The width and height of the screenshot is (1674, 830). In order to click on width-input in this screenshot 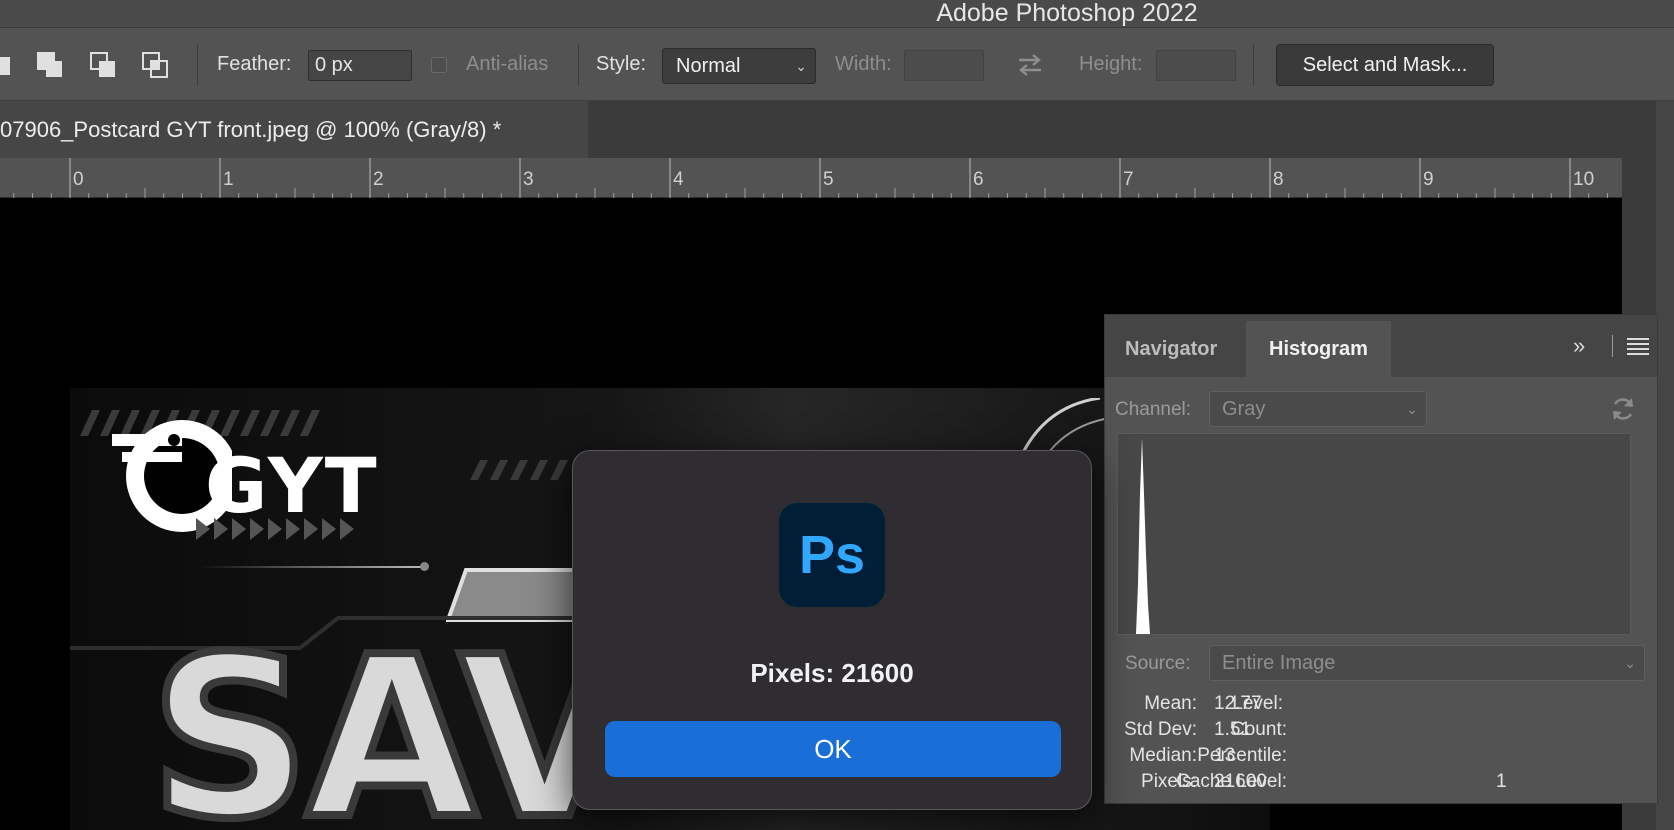, I will do `click(944, 65)`.